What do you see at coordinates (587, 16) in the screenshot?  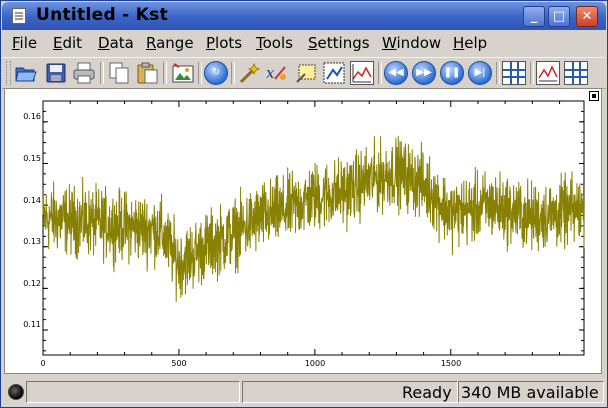 I see `close-button: ✕` at bounding box center [587, 16].